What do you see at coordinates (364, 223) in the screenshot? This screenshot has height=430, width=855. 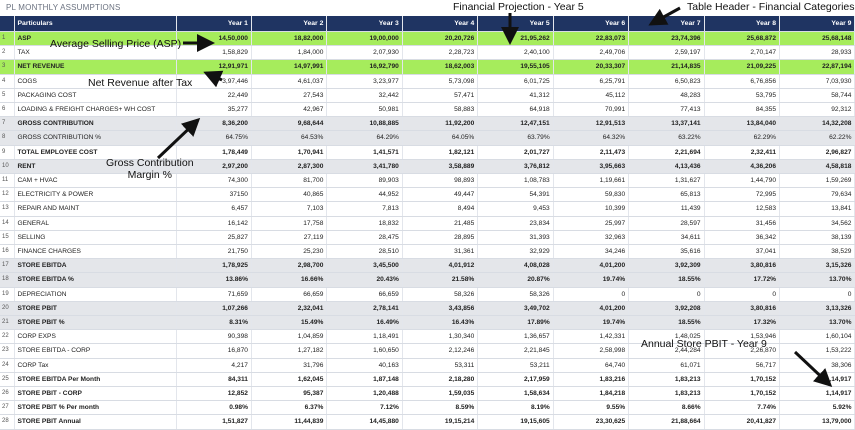 I see `value-cell: 18,832` at bounding box center [364, 223].